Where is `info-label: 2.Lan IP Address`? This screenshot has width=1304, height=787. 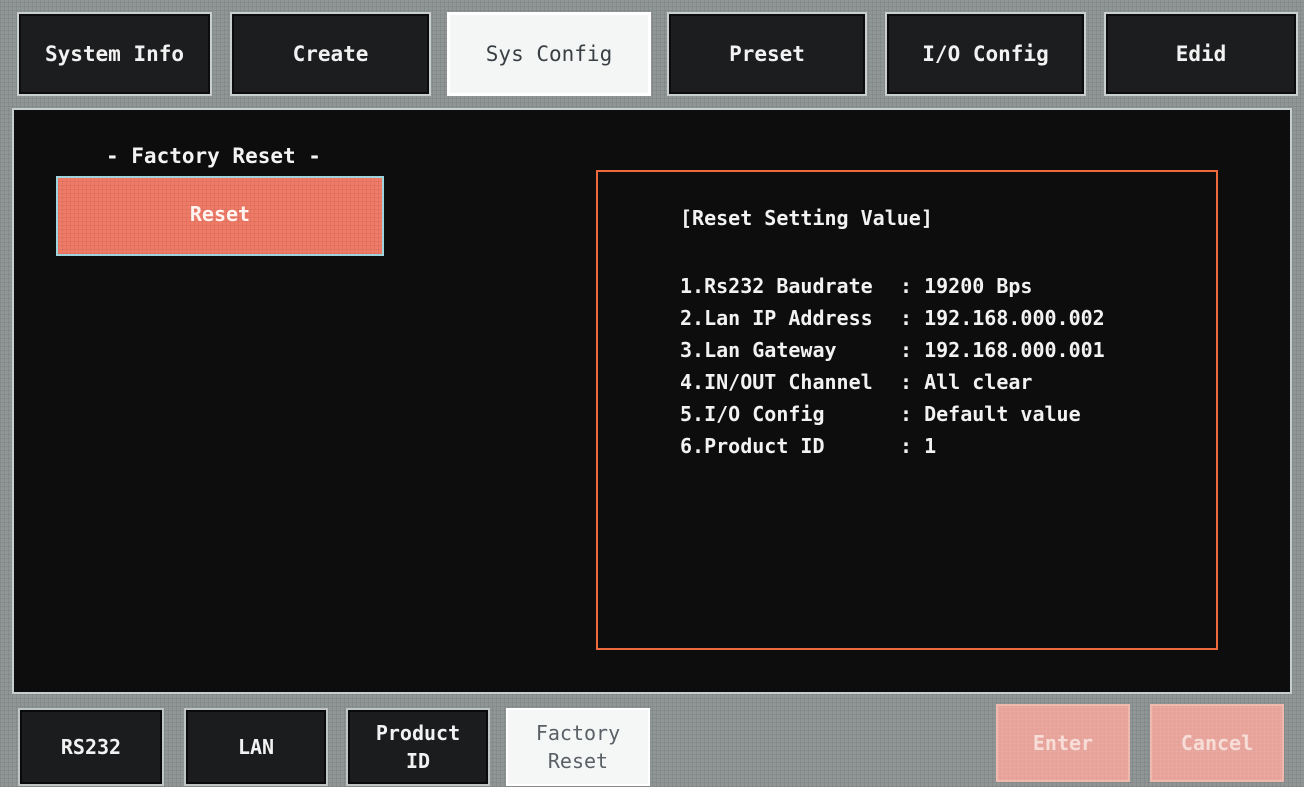 info-label: 2.Lan IP Address is located at coordinates (776, 318).